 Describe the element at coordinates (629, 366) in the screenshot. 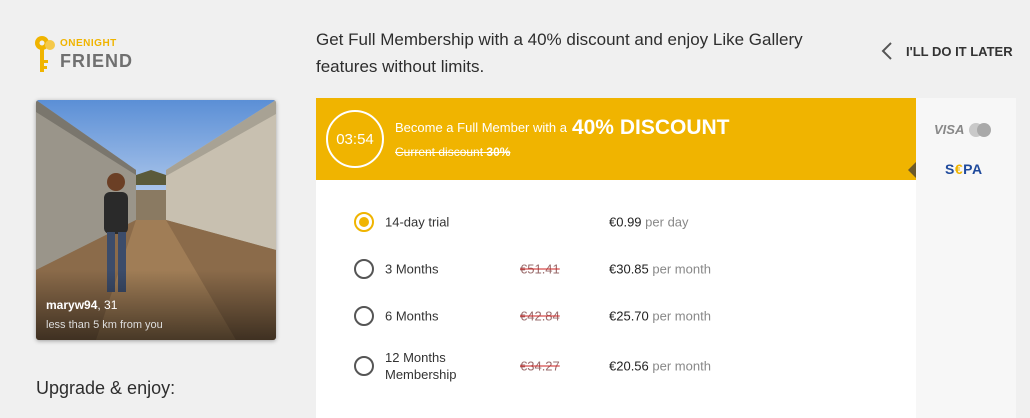

I see `plan-price: €20.56` at that location.